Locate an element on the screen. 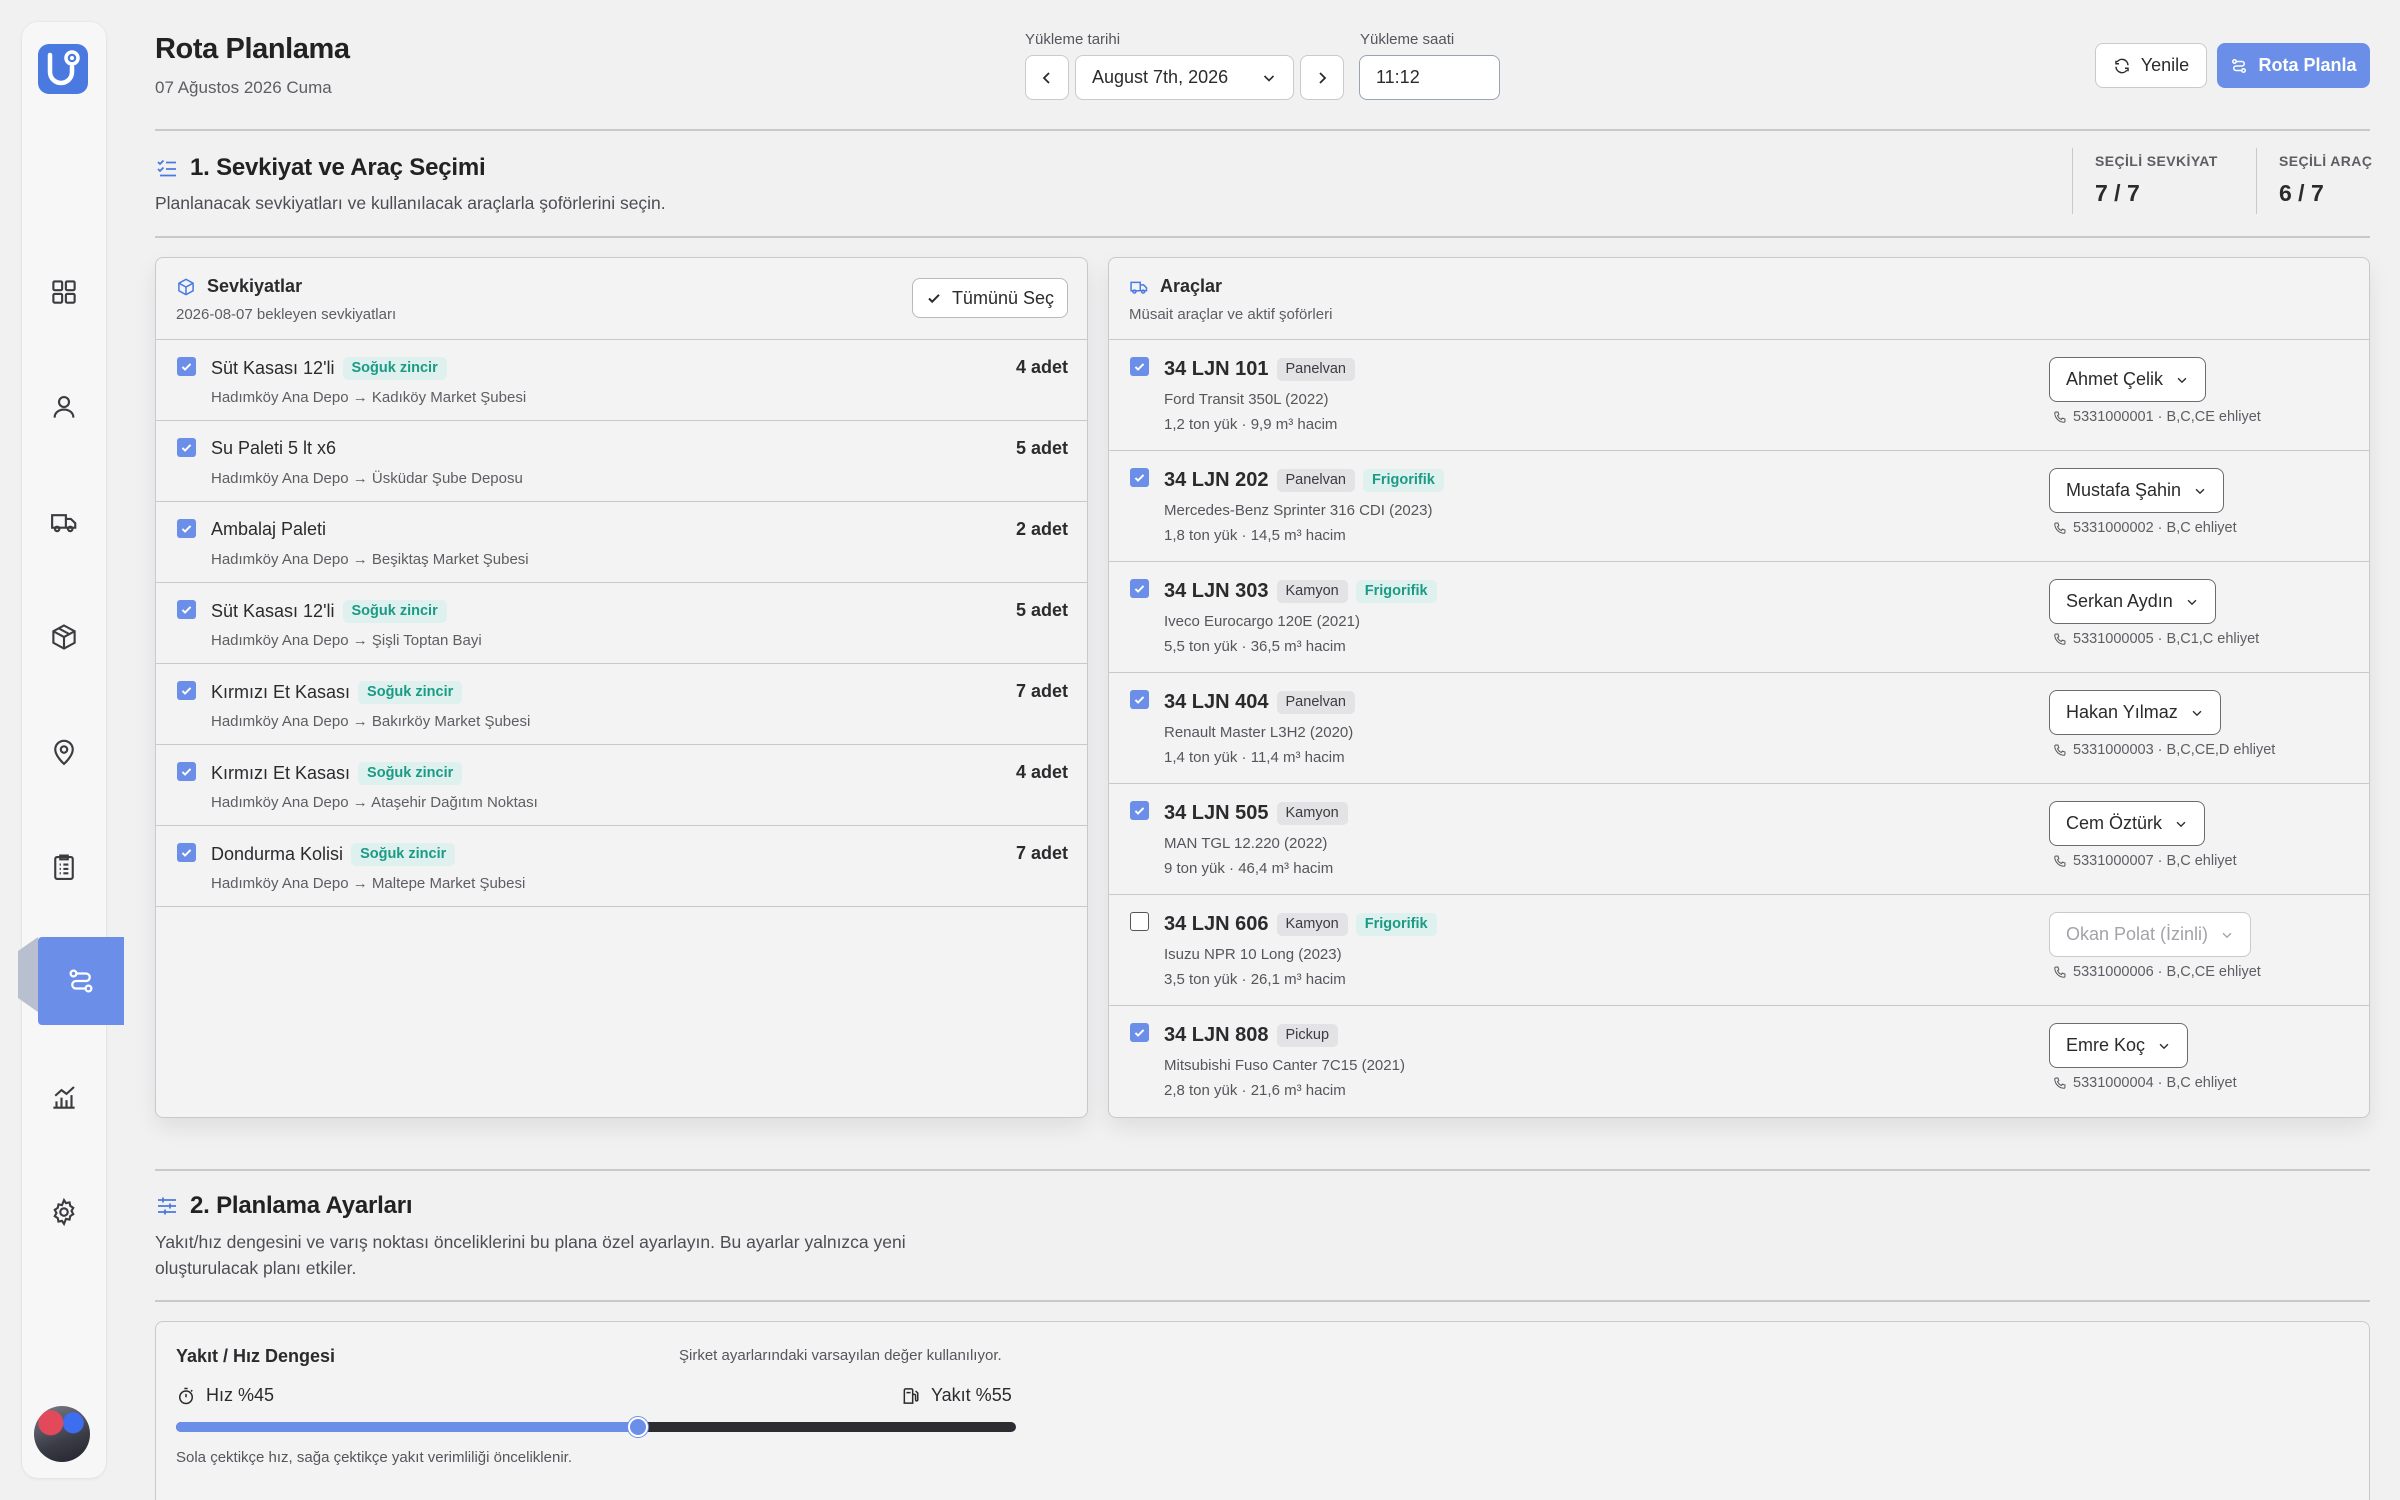  load-date-select: August 7th, 2026 is located at coordinates (1184, 77).